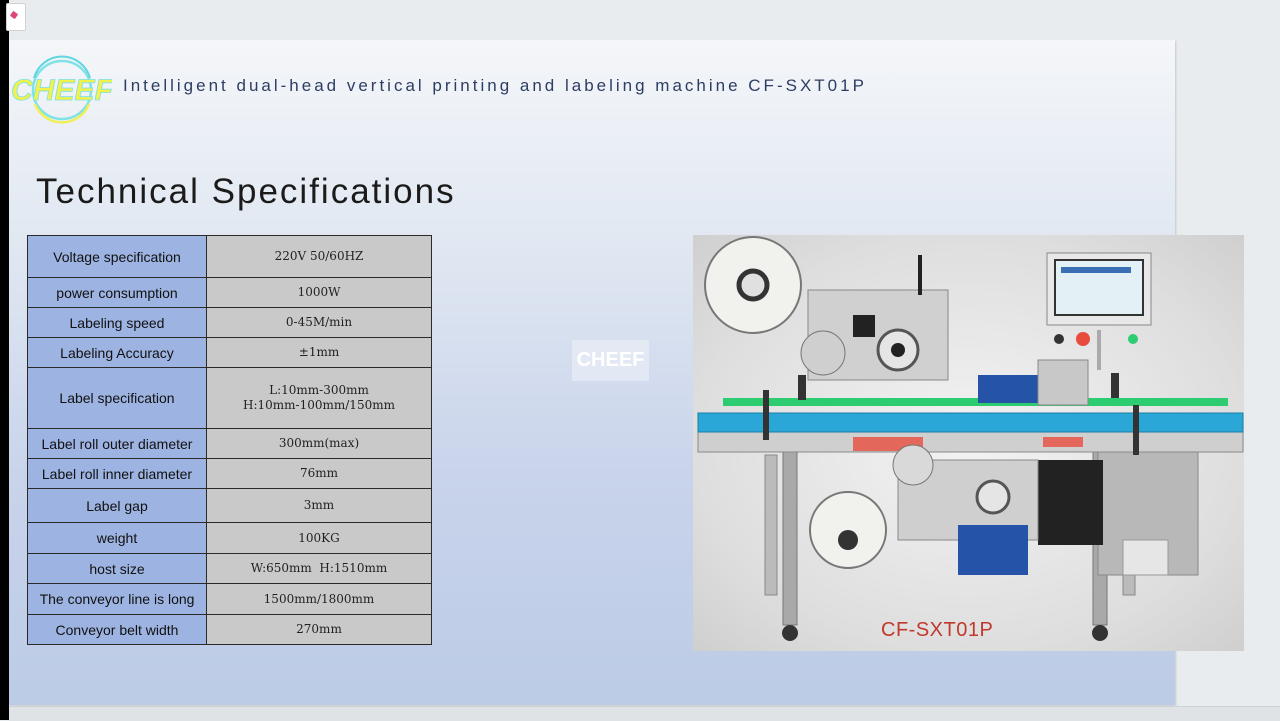 This screenshot has height=721, width=1280. What do you see at coordinates (117, 538) in the screenshot?
I see `spec-key: weight` at bounding box center [117, 538].